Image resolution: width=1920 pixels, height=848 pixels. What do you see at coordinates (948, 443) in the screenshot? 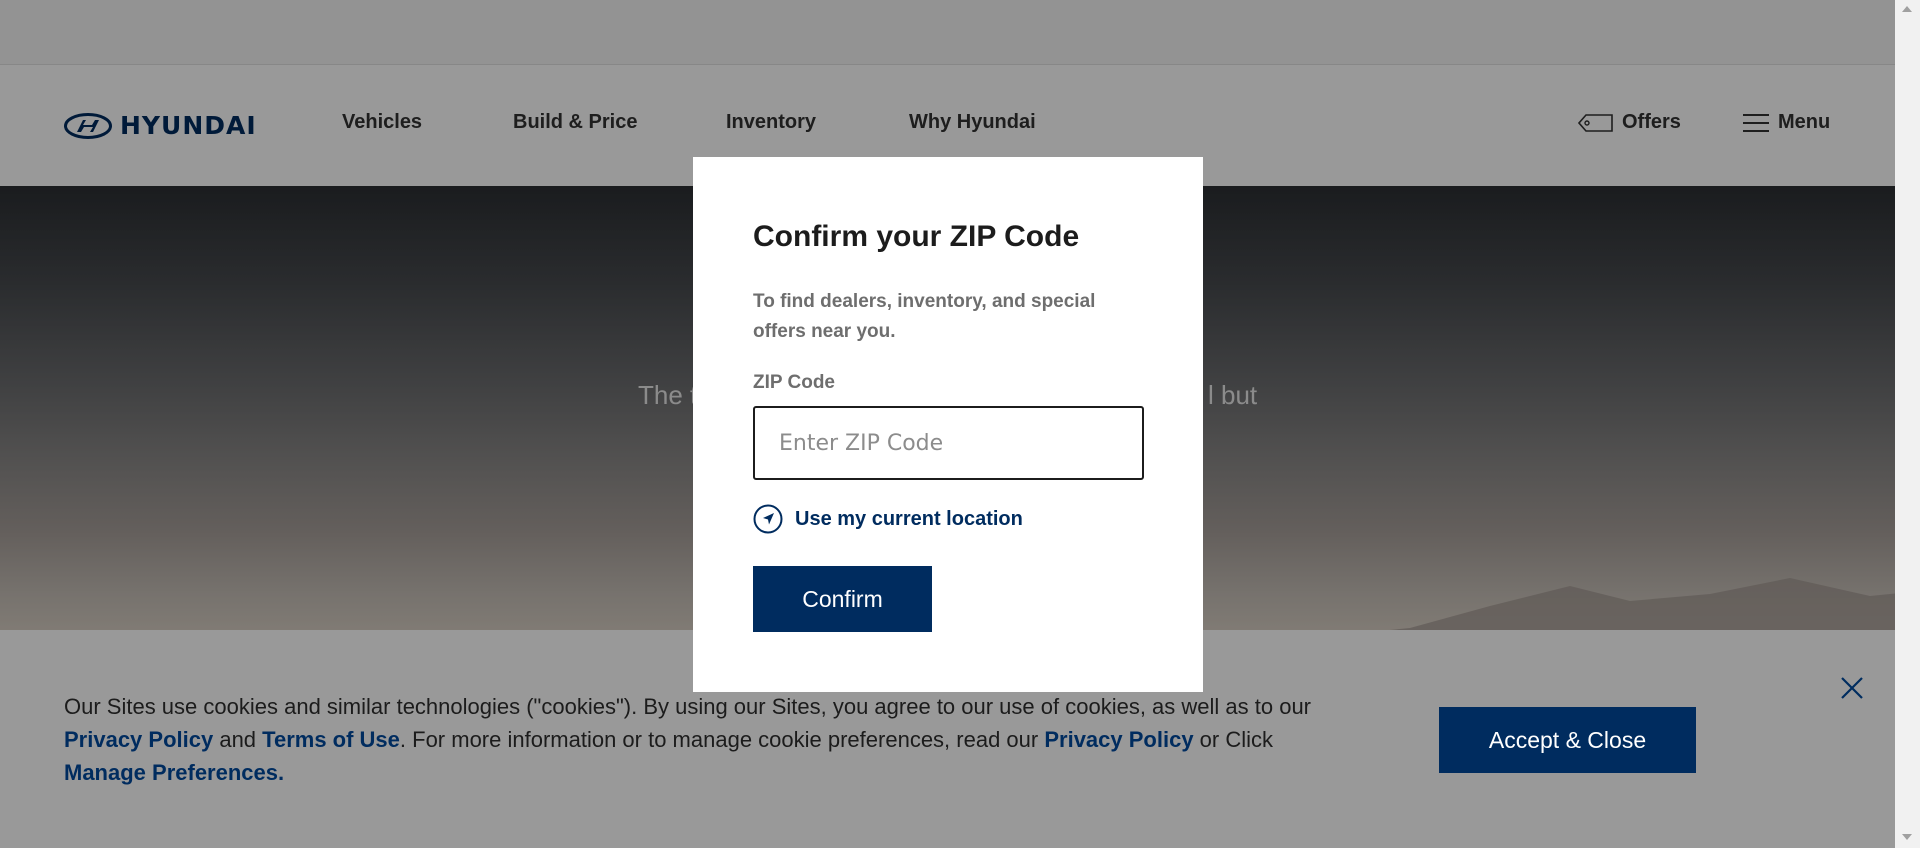
I see `zip-code-input` at bounding box center [948, 443].